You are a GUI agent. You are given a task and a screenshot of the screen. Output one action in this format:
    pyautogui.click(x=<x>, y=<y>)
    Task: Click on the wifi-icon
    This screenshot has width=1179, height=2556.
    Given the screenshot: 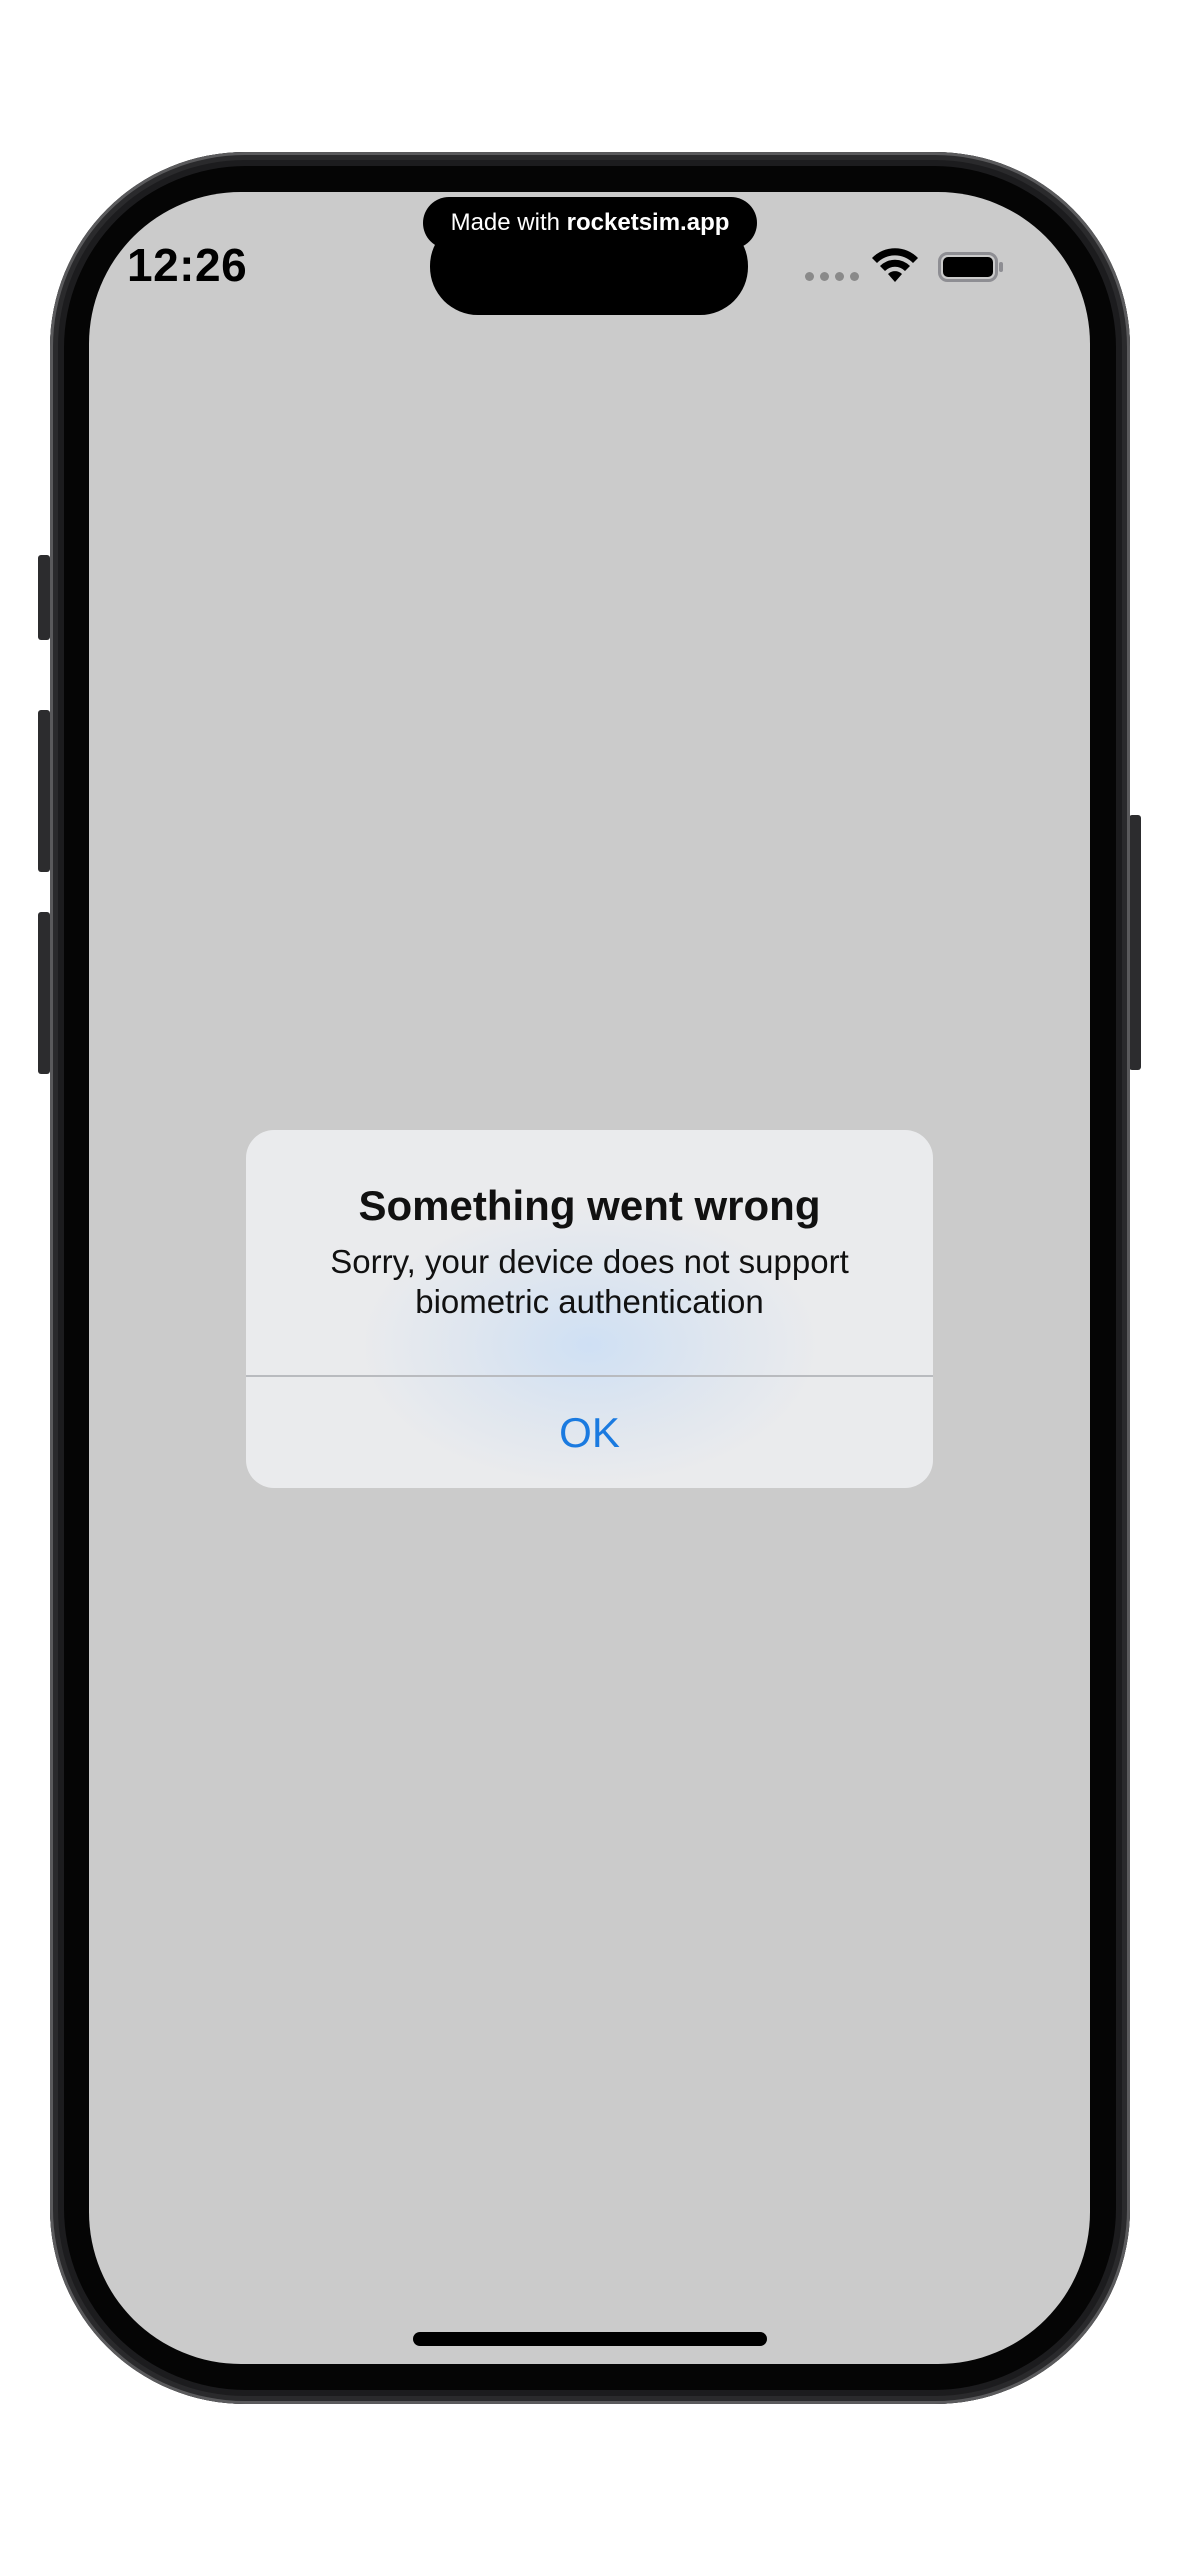 What is the action you would take?
    pyautogui.click(x=895, y=265)
    